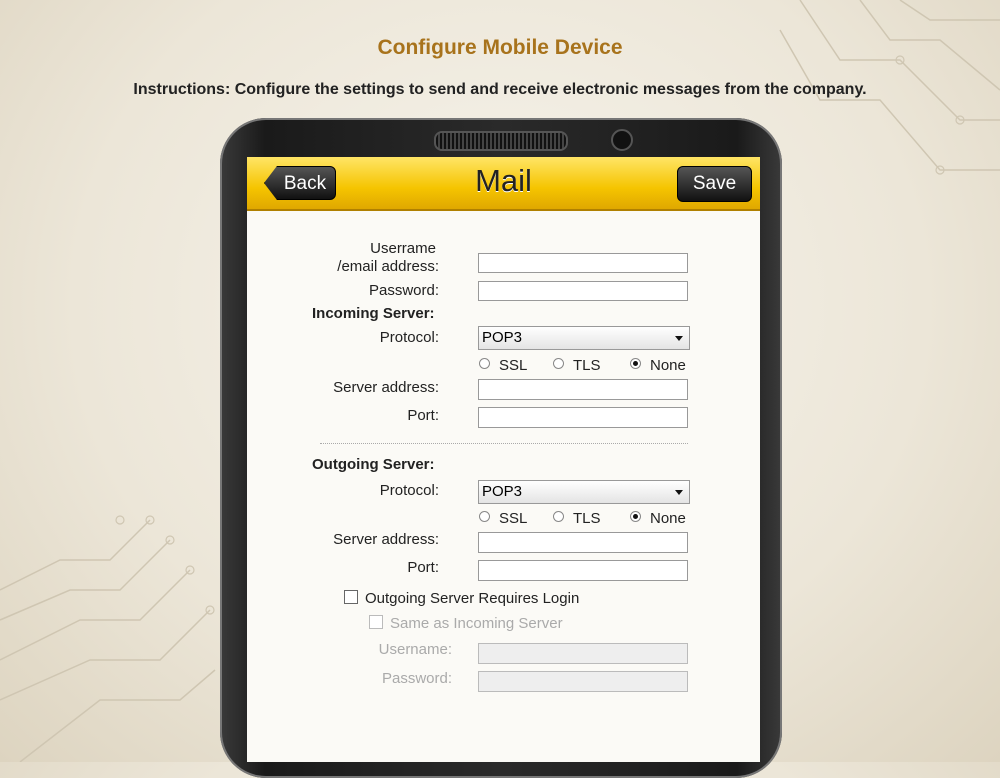 The width and height of the screenshot is (1000, 778). What do you see at coordinates (500, 47) in the screenshot?
I see `page-title: Configure Mobile Device` at bounding box center [500, 47].